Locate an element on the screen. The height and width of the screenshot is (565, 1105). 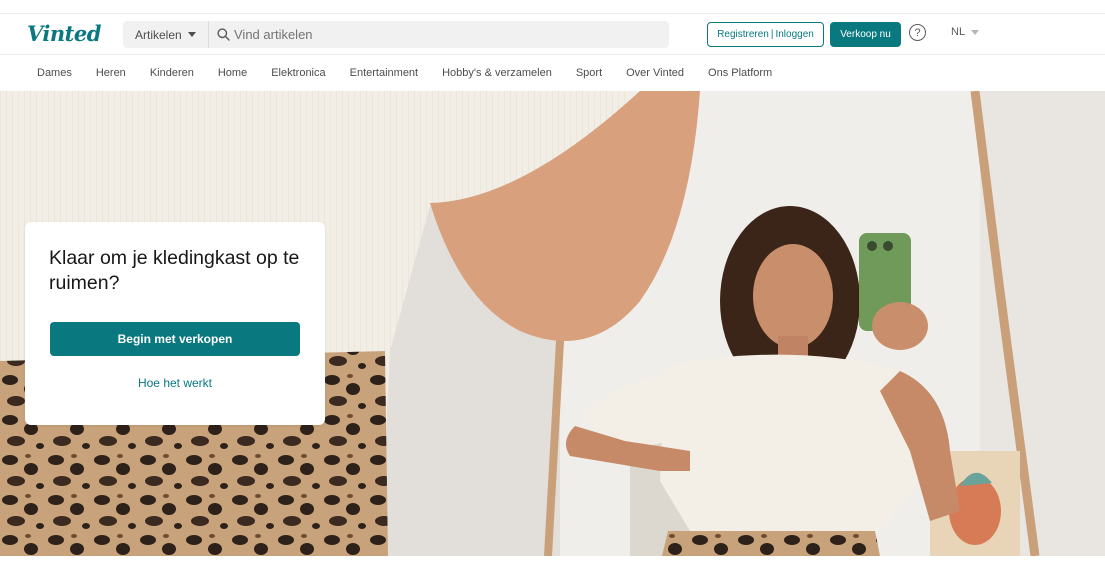
nav-item-elektronica: Elektronica is located at coordinates (298, 73).